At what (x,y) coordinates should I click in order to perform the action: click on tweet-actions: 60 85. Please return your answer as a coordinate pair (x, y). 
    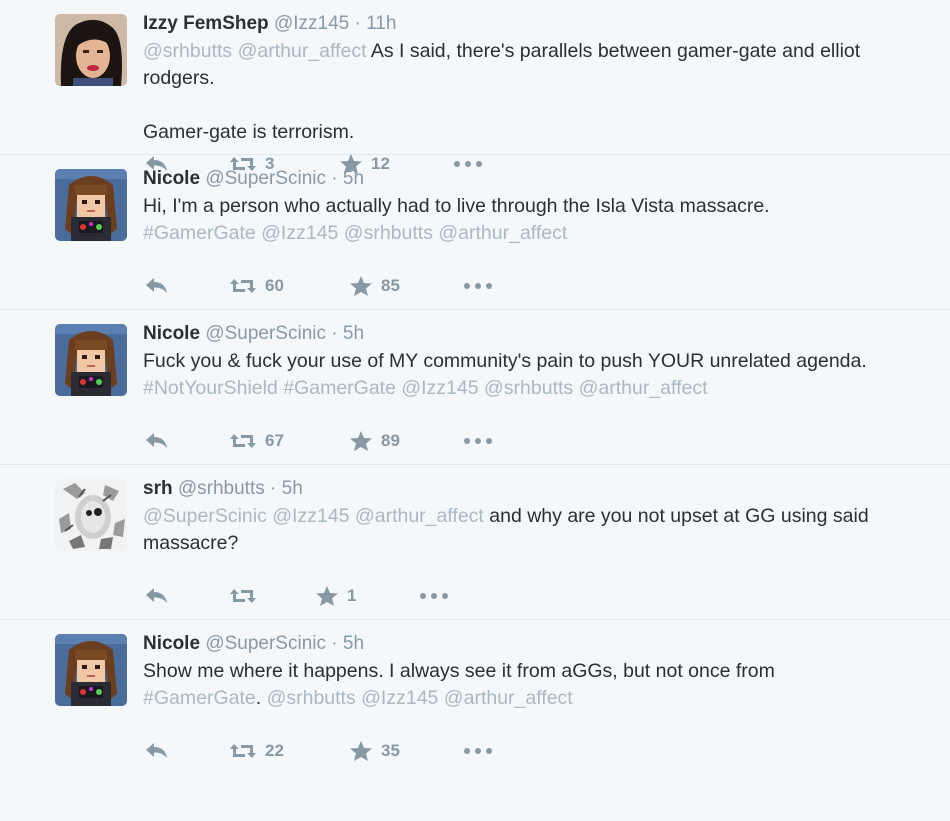
    Looking at the image, I should click on (393, 286).